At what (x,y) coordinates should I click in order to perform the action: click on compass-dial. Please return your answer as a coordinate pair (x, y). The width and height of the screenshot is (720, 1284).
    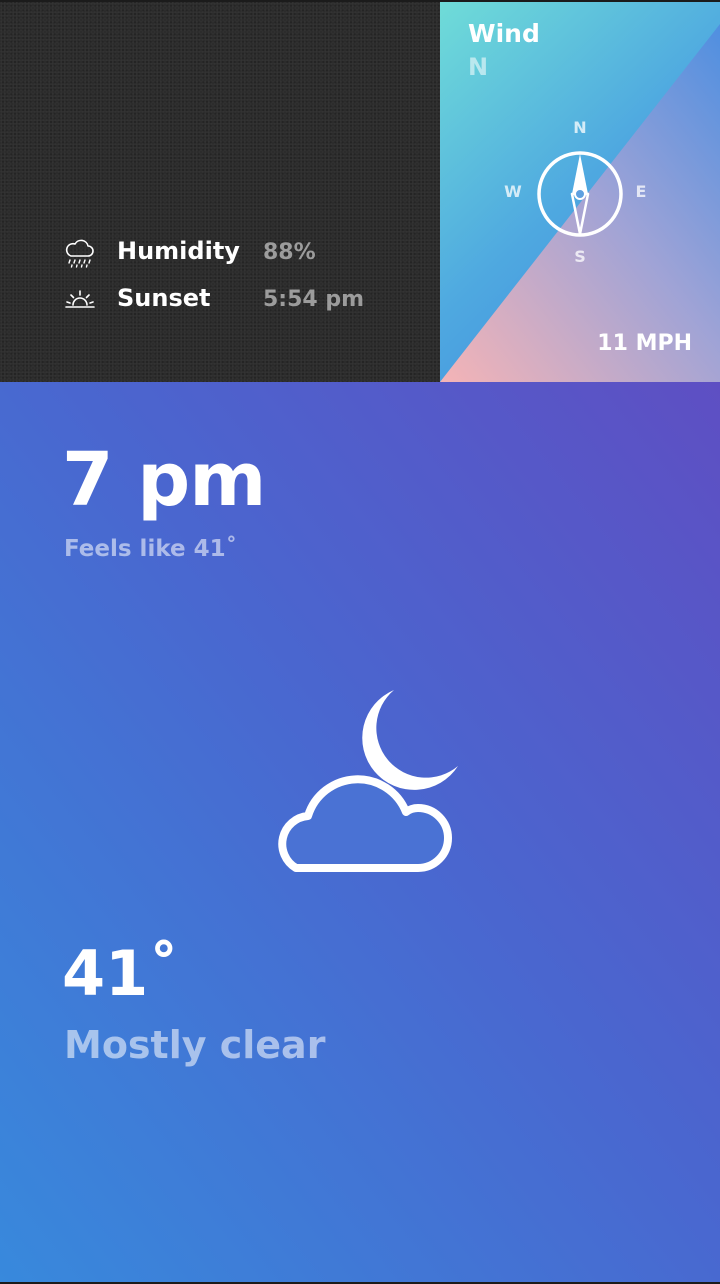
    Looking at the image, I should click on (580, 194).